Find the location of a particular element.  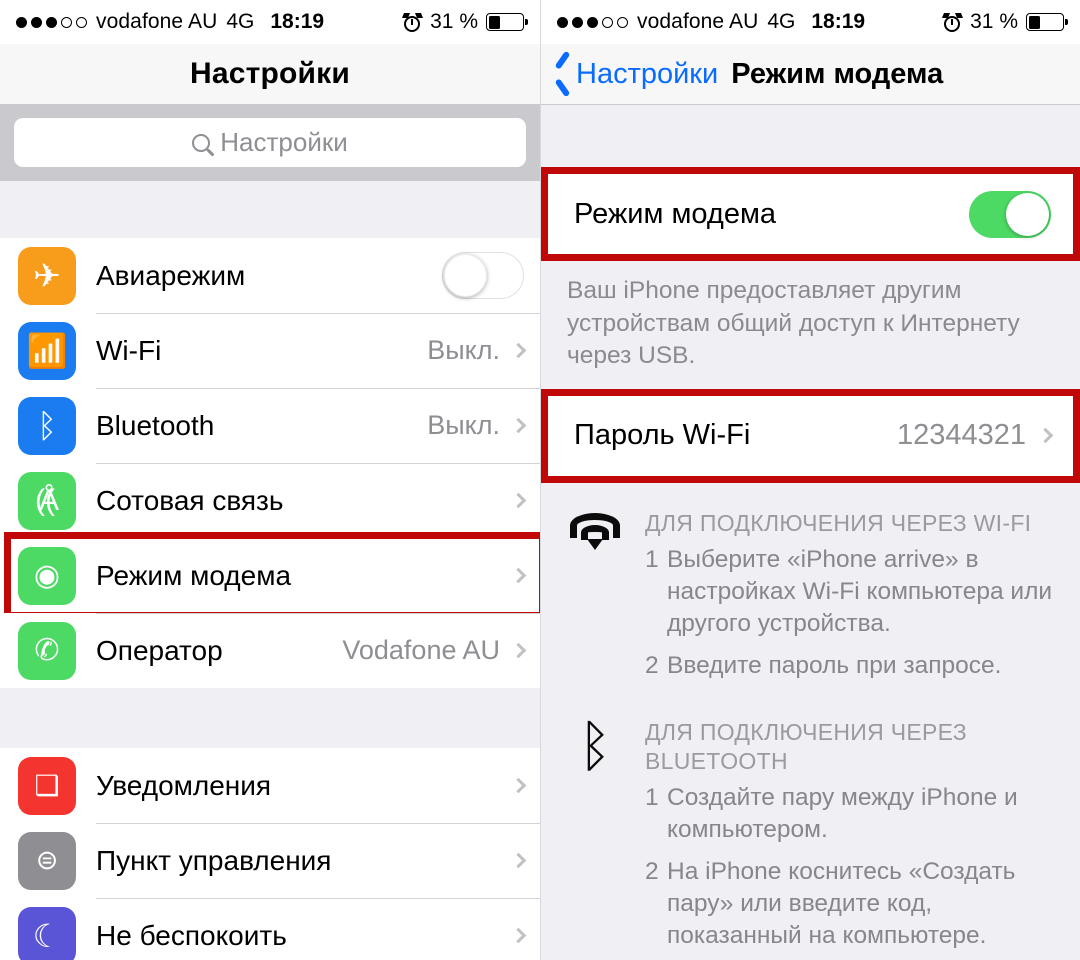

search-icon is located at coordinates (201, 142).